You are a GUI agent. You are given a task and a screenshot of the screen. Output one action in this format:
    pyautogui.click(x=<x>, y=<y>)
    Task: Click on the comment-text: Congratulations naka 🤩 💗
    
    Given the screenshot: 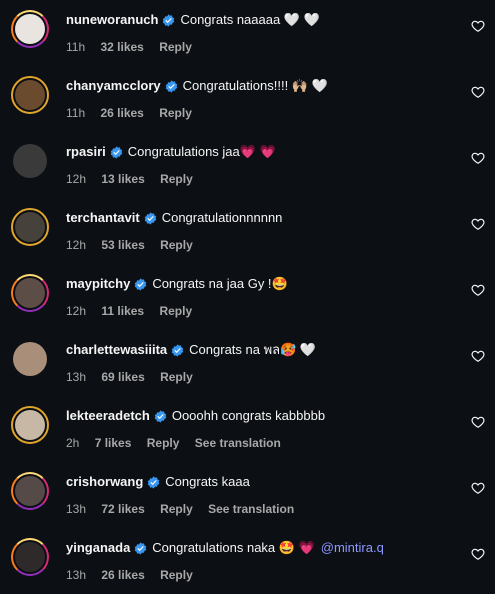 What is the action you would take?
    pyautogui.click(x=233, y=547)
    